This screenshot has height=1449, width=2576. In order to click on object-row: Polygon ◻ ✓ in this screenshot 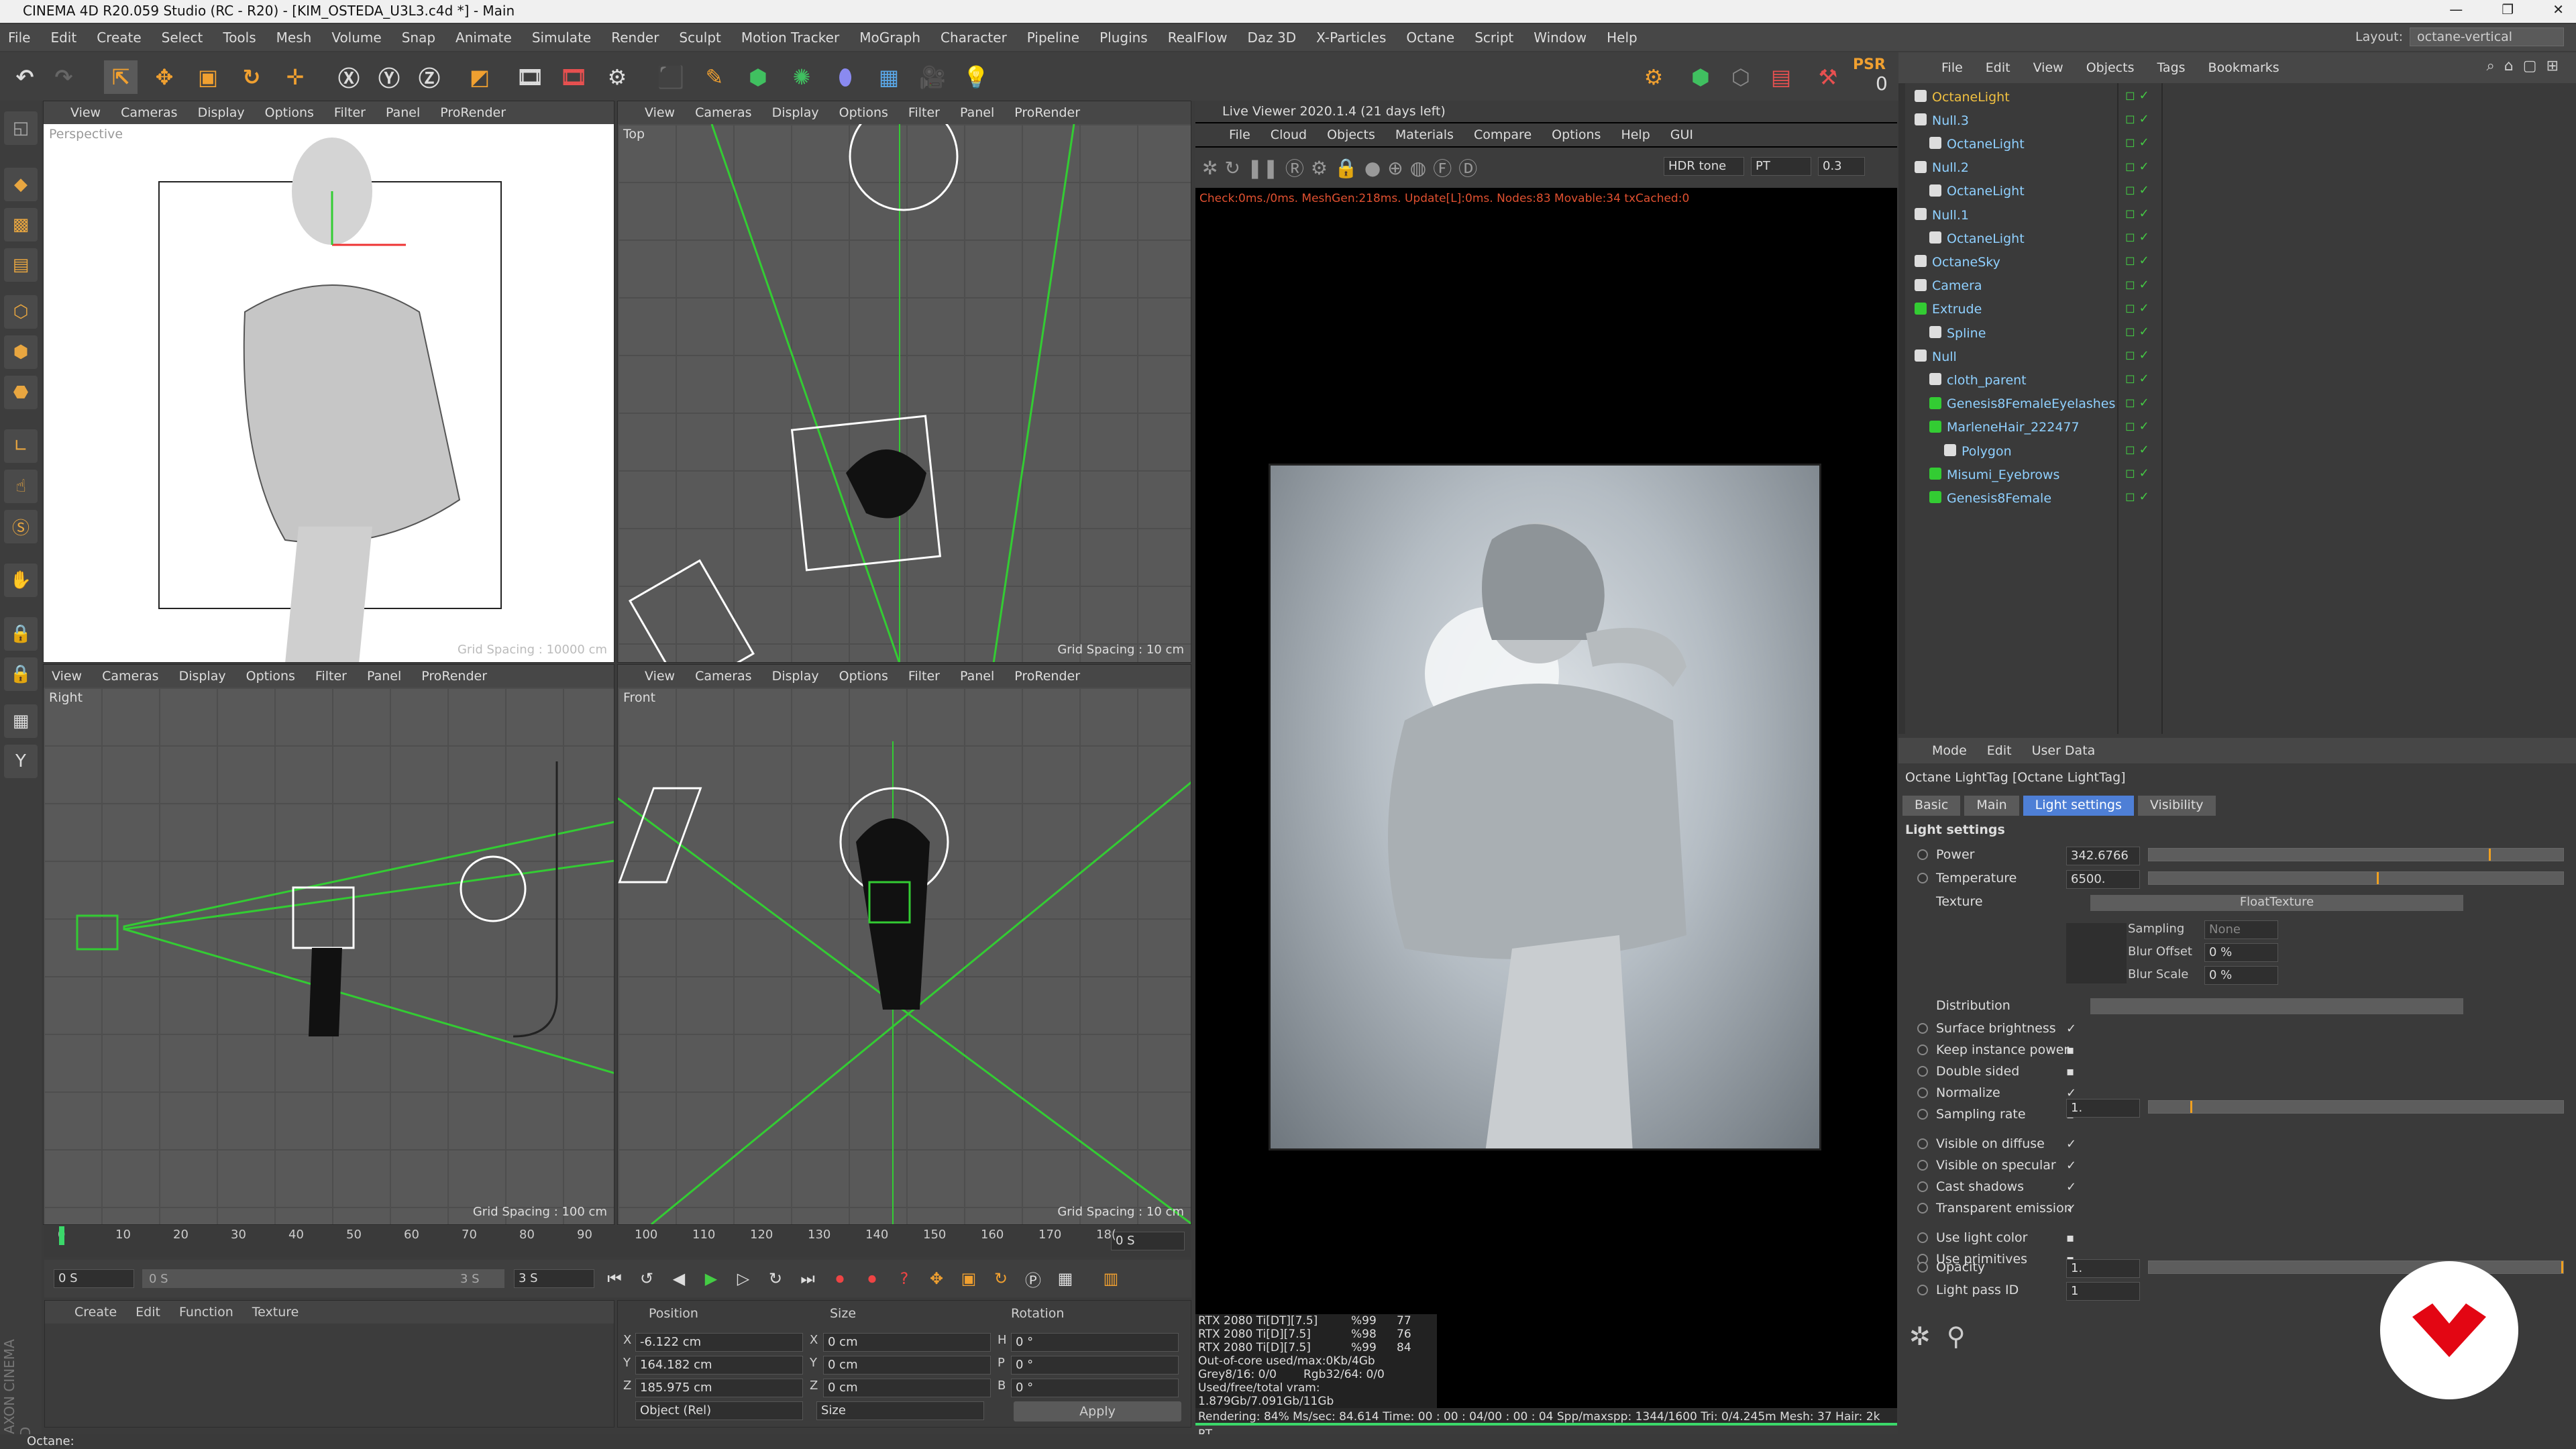, I will do `click(2237, 451)`.